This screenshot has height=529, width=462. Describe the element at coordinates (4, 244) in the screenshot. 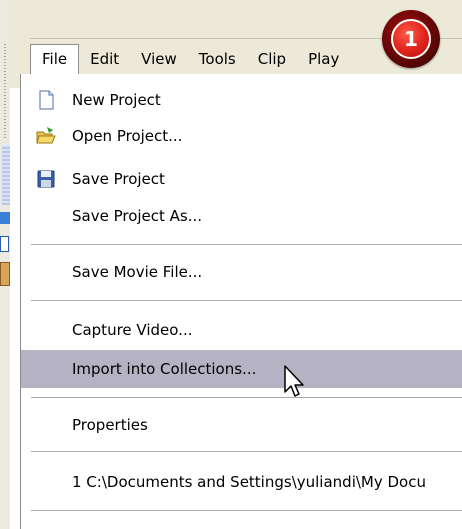

I see `background-document-icon` at that location.